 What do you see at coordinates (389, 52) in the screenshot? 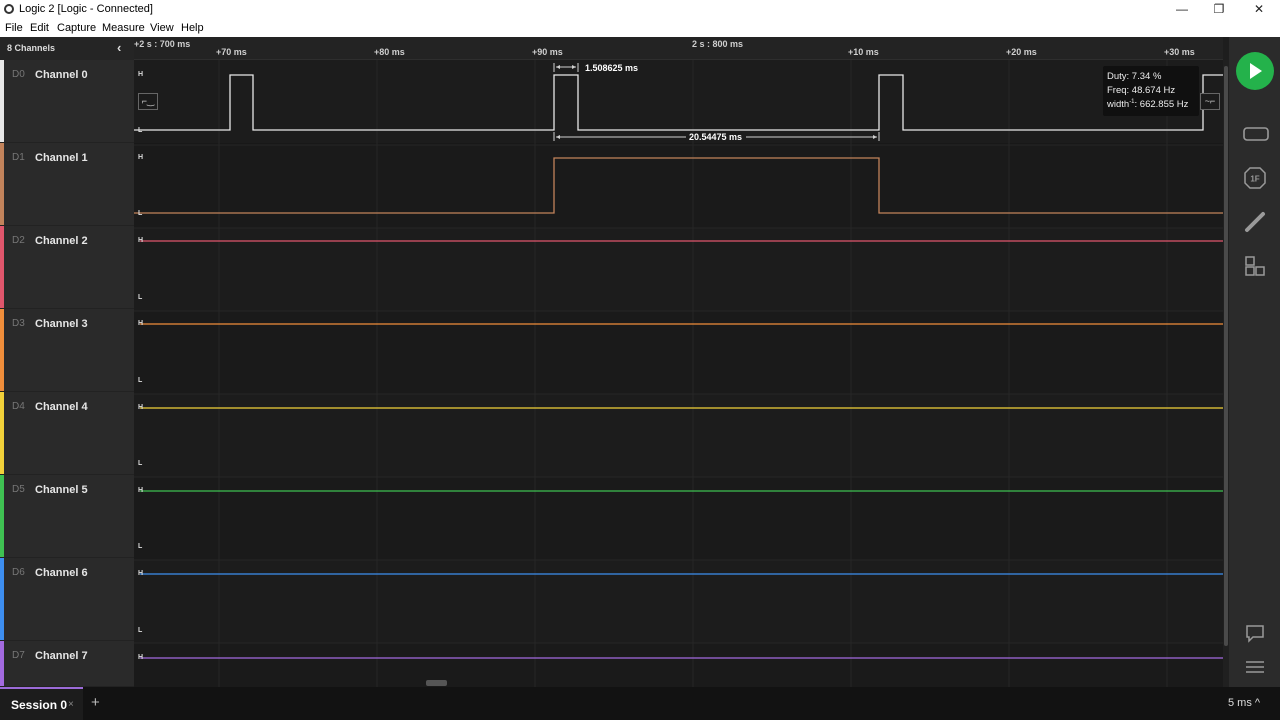
I see `ruler-tick: +80 ms` at bounding box center [389, 52].